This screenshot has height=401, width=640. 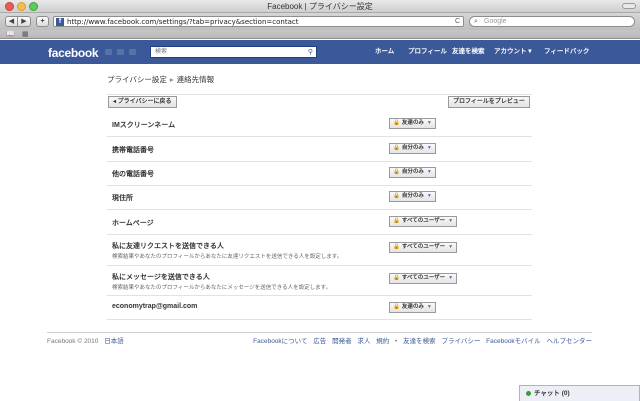 I want to click on setting-row: 携帯電話番号 🔒 自分のみ ▼, so click(x=319, y=149).